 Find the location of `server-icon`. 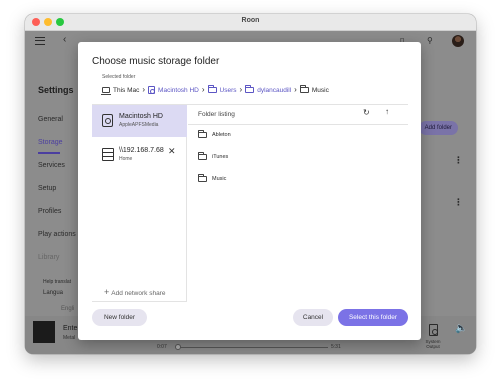

server-icon is located at coordinates (108, 154).